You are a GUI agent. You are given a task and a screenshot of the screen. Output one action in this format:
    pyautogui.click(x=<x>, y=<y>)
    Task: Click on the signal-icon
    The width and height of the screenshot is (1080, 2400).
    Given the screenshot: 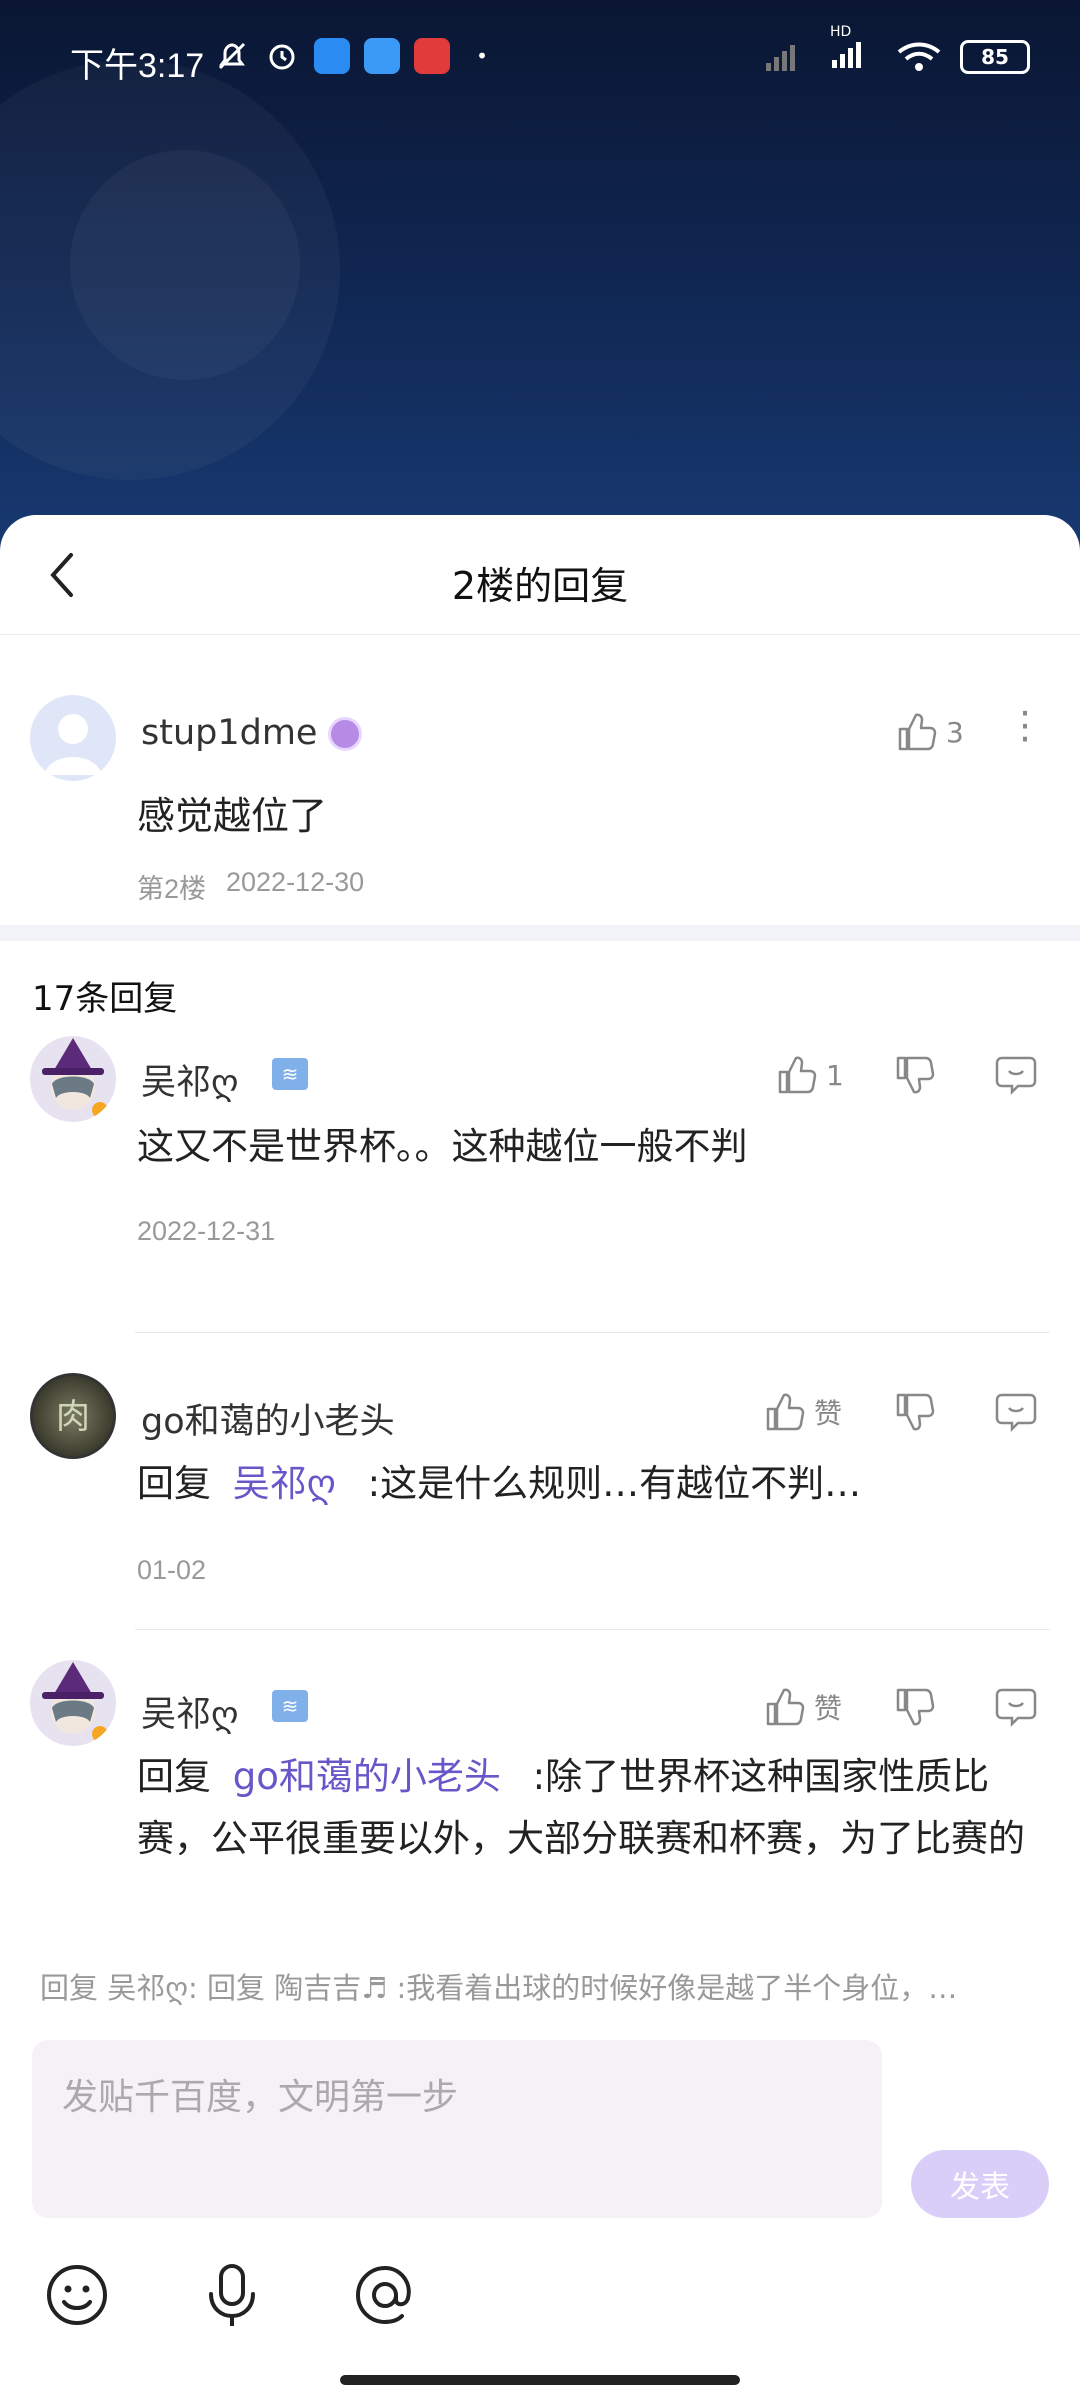 What is the action you would take?
    pyautogui.click(x=780, y=58)
    